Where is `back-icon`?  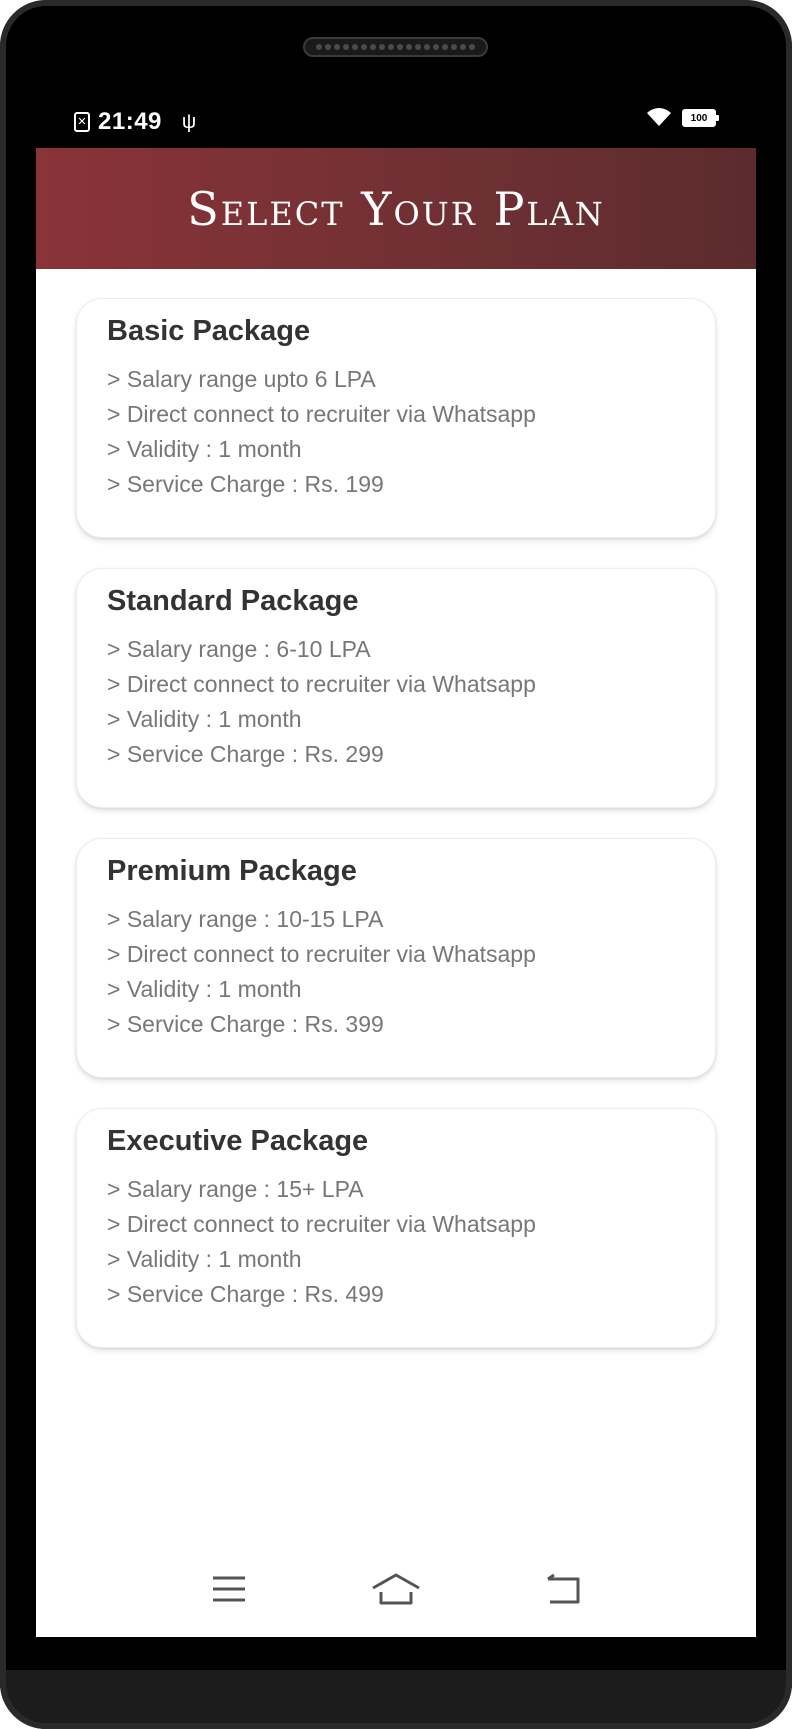 back-icon is located at coordinates (563, 1588).